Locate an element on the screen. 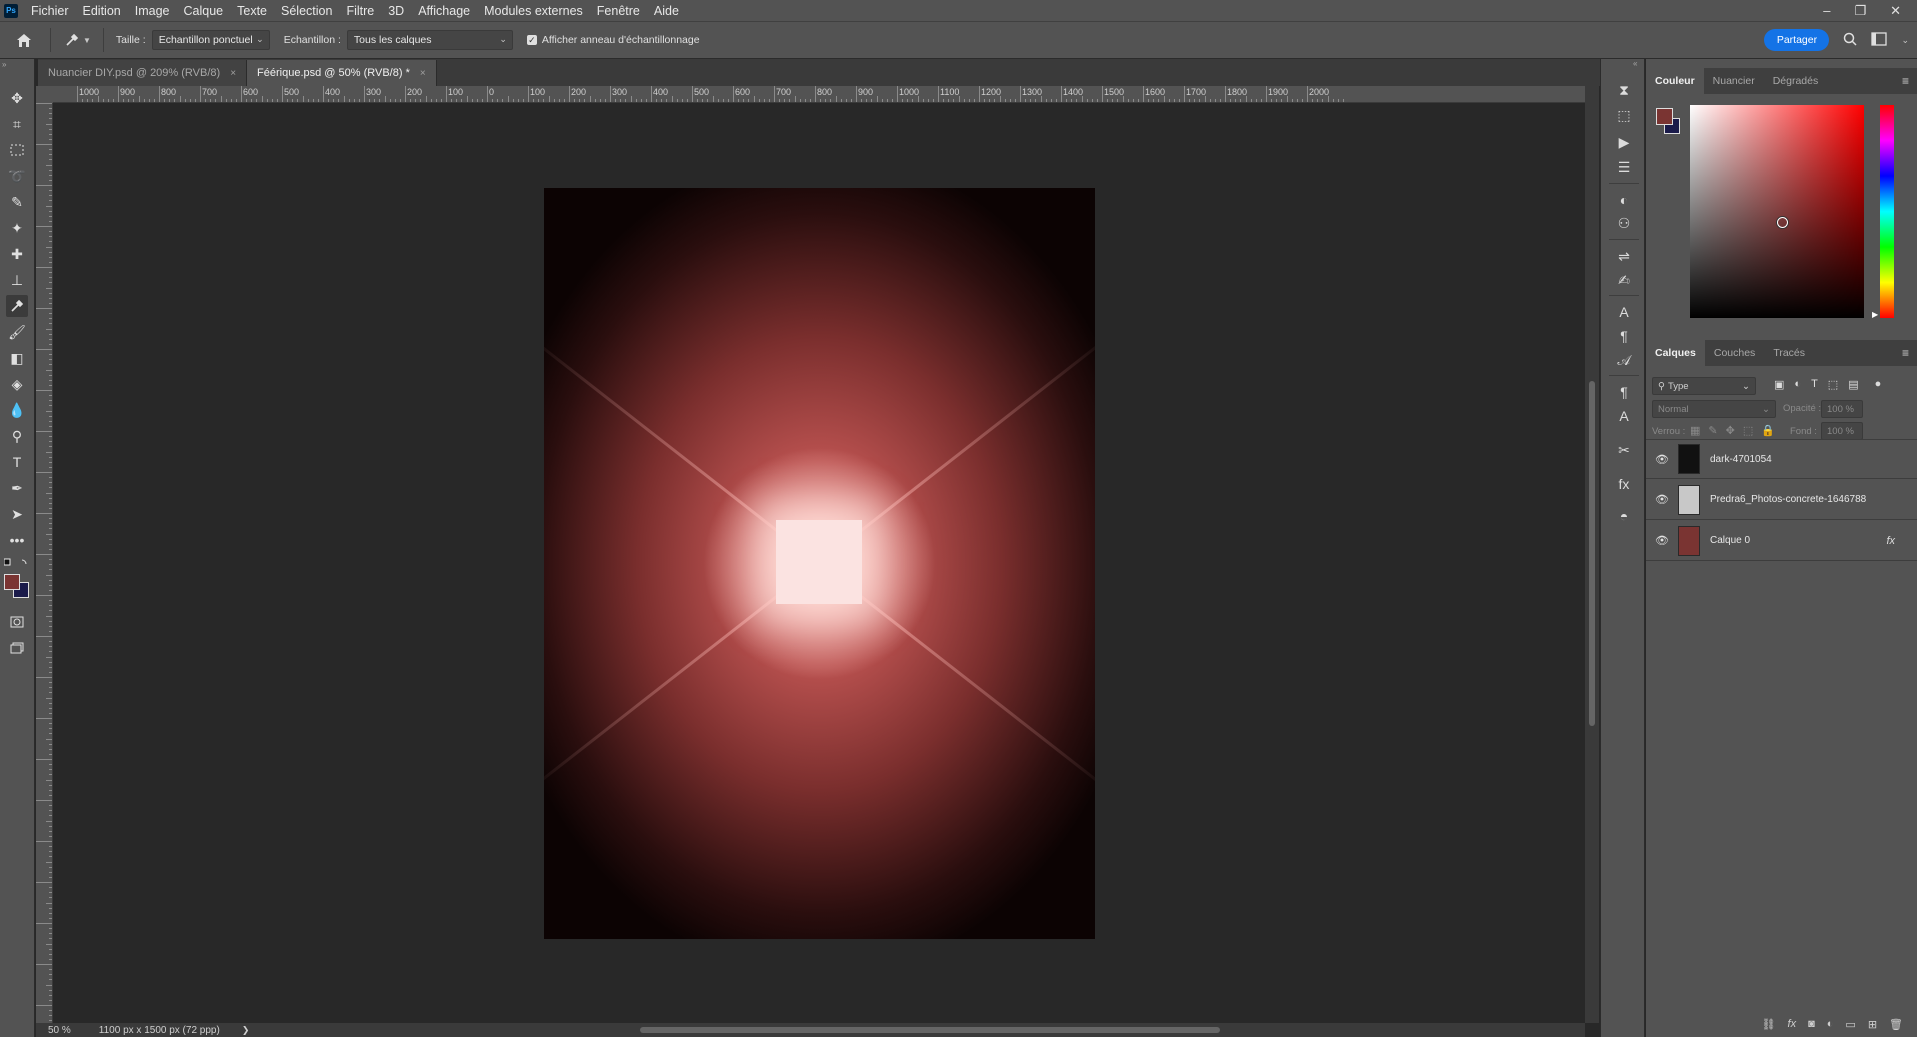 The image size is (1917, 1037). adjustments-icon: ◐ is located at coordinates (1624, 200).